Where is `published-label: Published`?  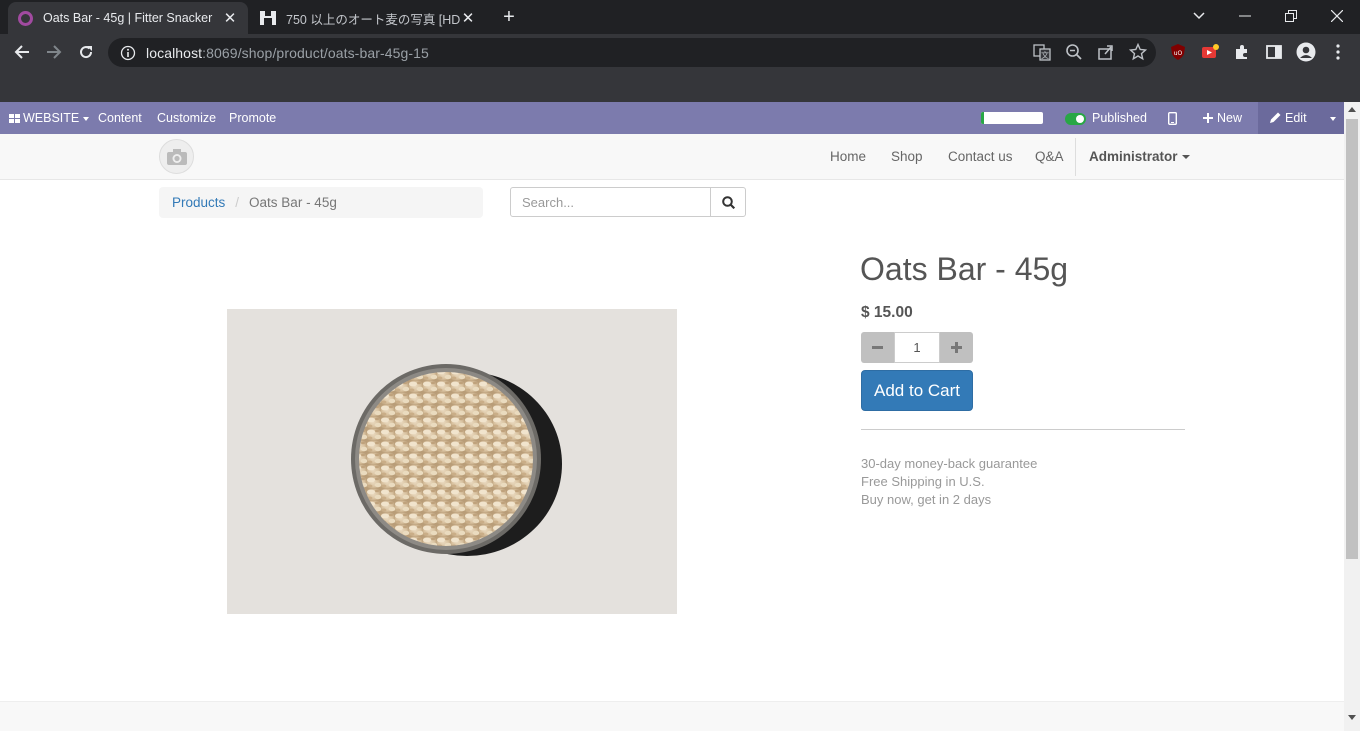 published-label: Published is located at coordinates (1119, 118).